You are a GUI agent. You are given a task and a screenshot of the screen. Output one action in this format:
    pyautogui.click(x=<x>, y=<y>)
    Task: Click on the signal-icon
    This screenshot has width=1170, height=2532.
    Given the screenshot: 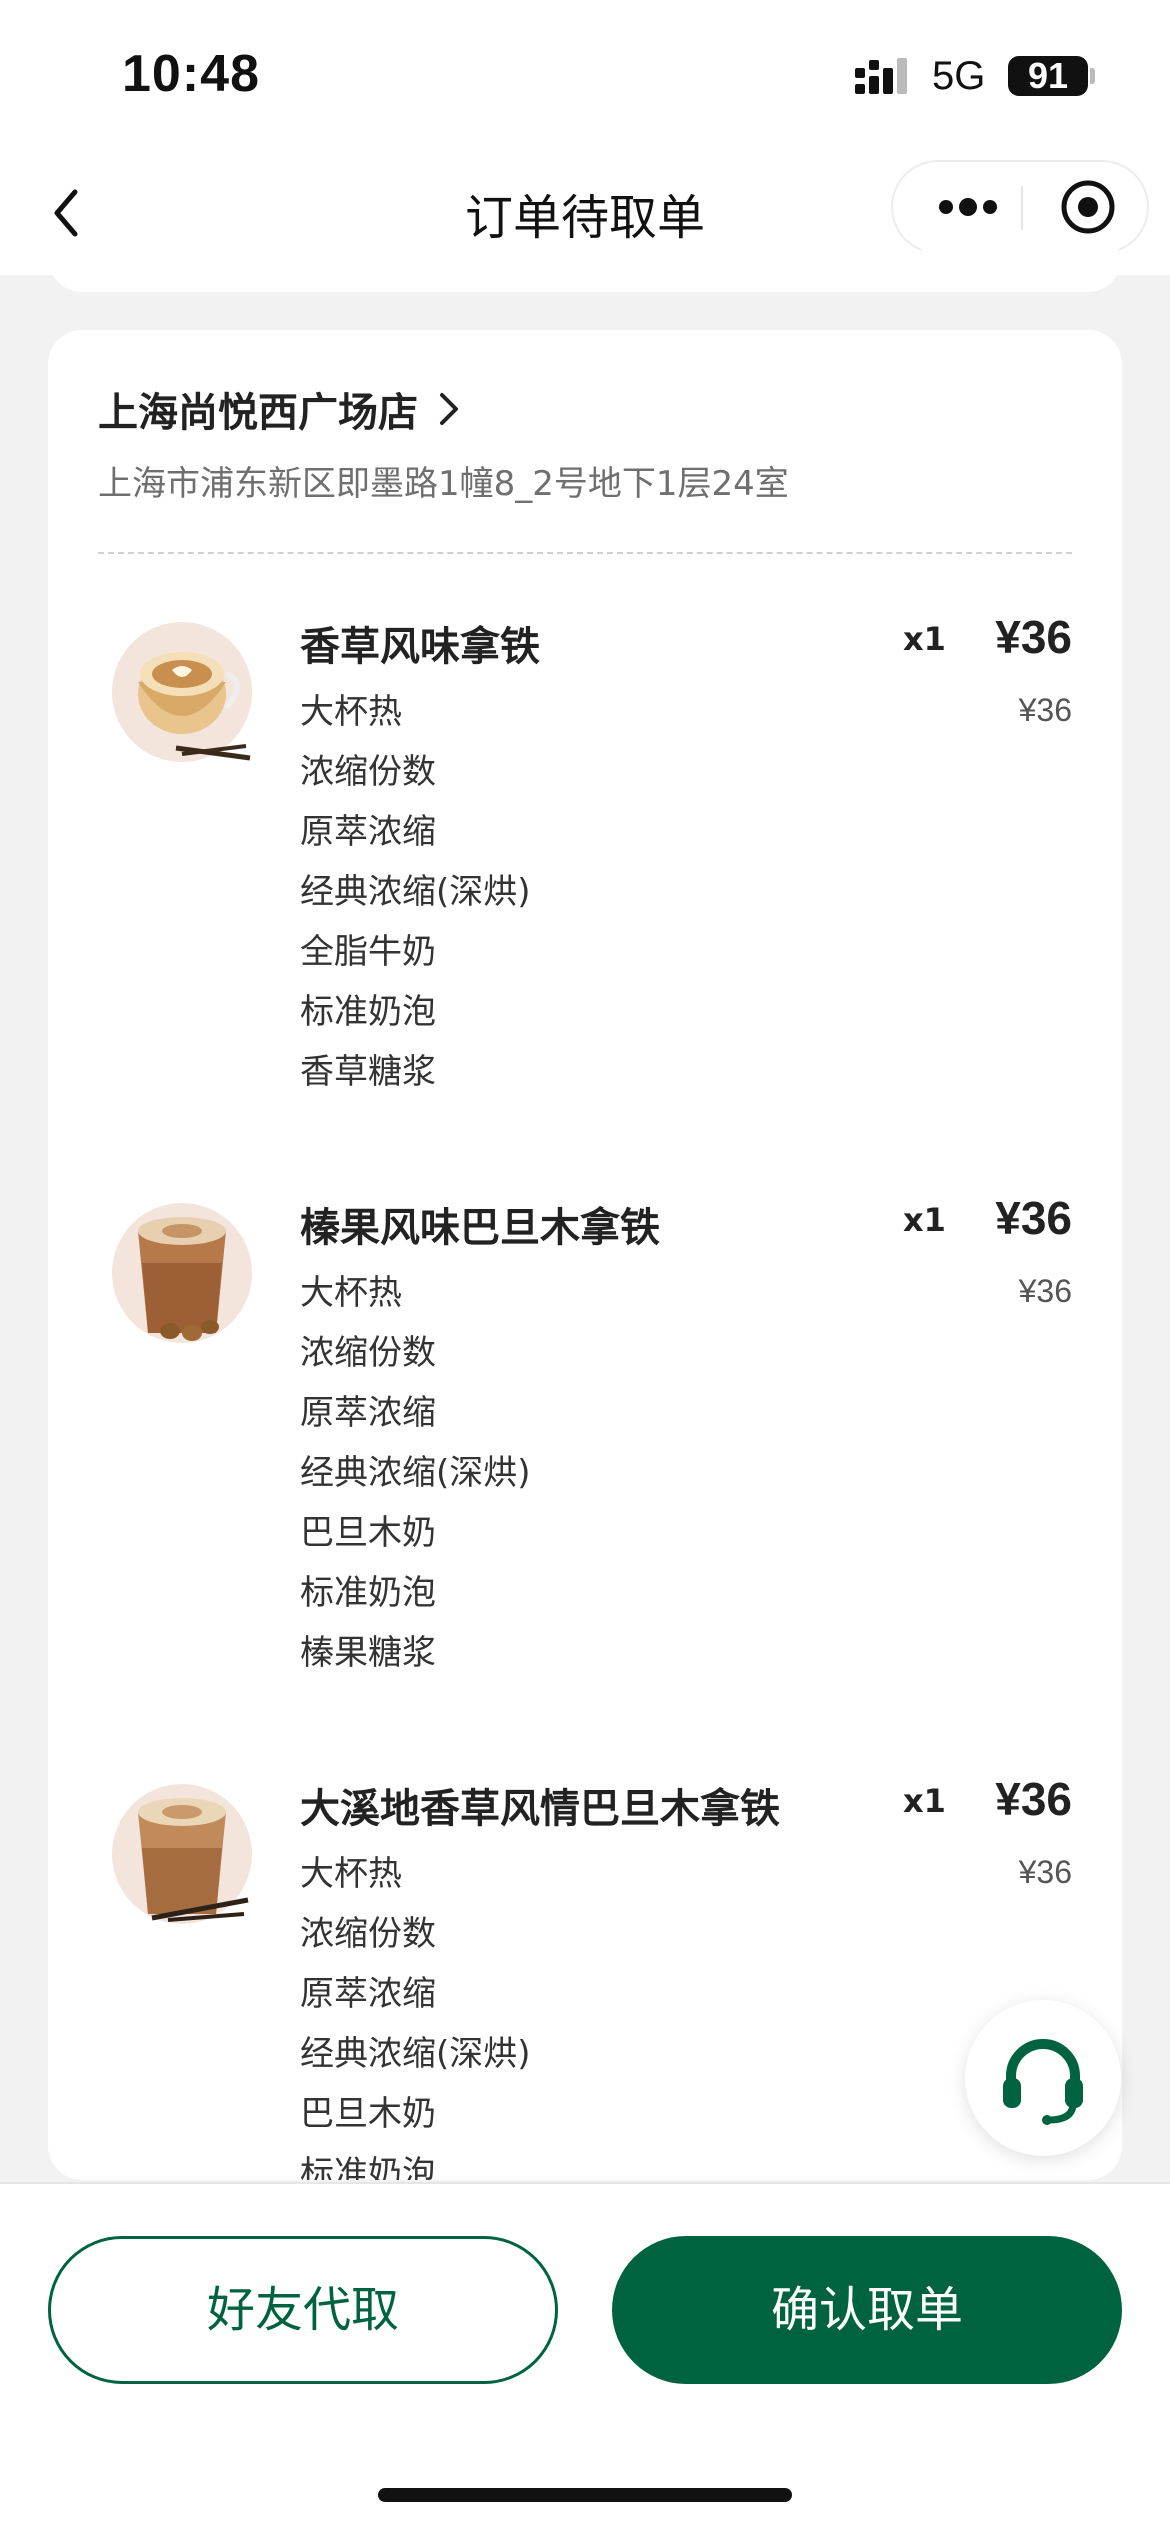 What is the action you would take?
    pyautogui.click(x=881, y=76)
    